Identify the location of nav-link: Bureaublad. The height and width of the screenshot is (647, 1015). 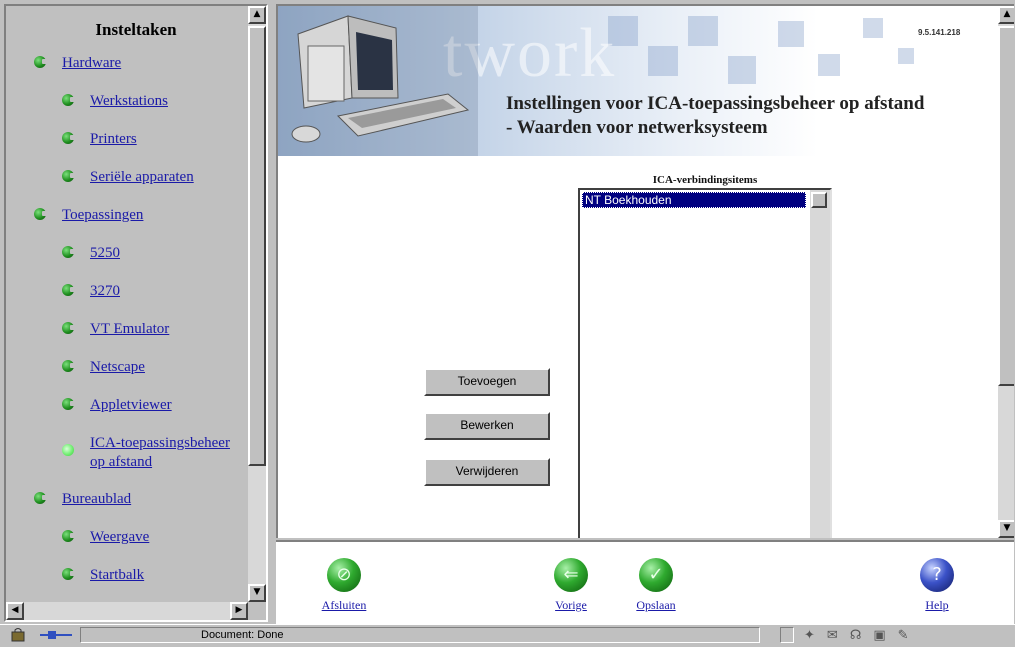
(96, 499).